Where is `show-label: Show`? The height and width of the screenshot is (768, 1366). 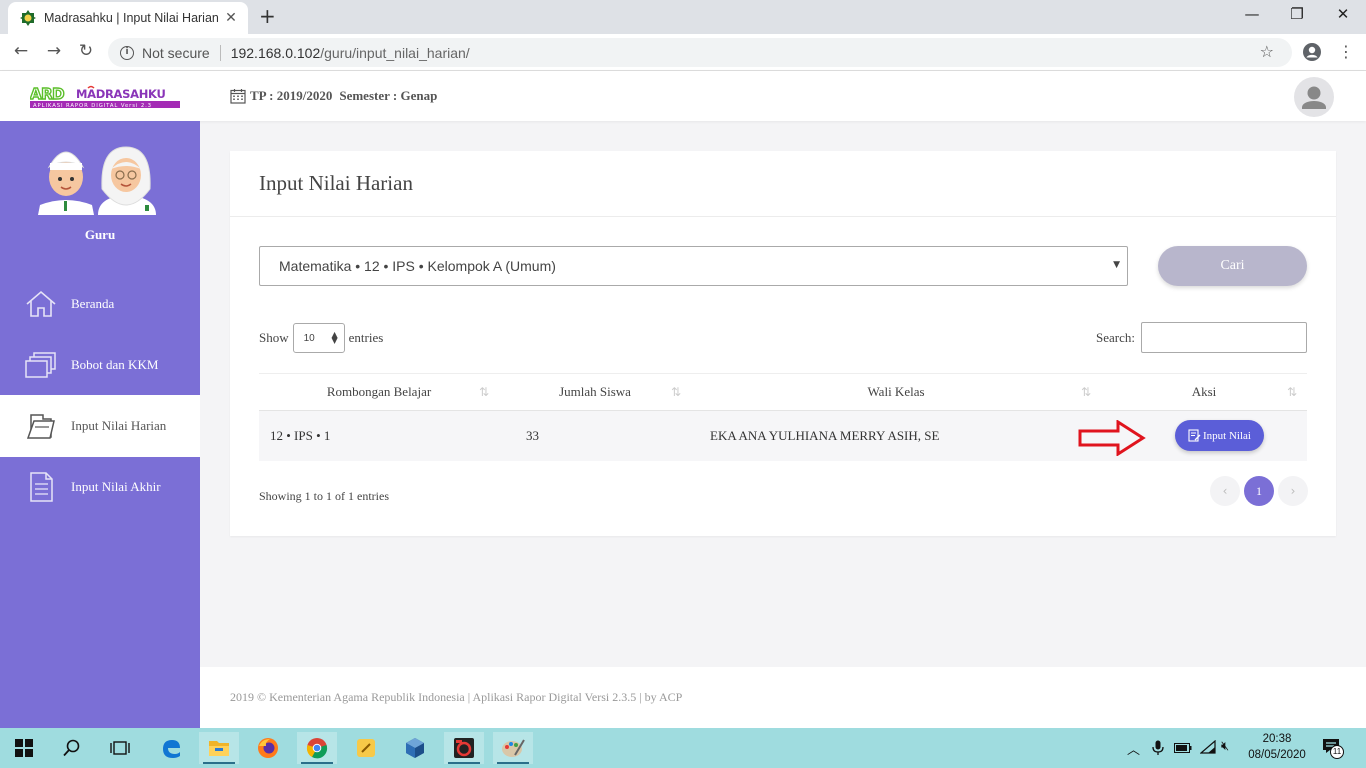
show-label: Show is located at coordinates (274, 337).